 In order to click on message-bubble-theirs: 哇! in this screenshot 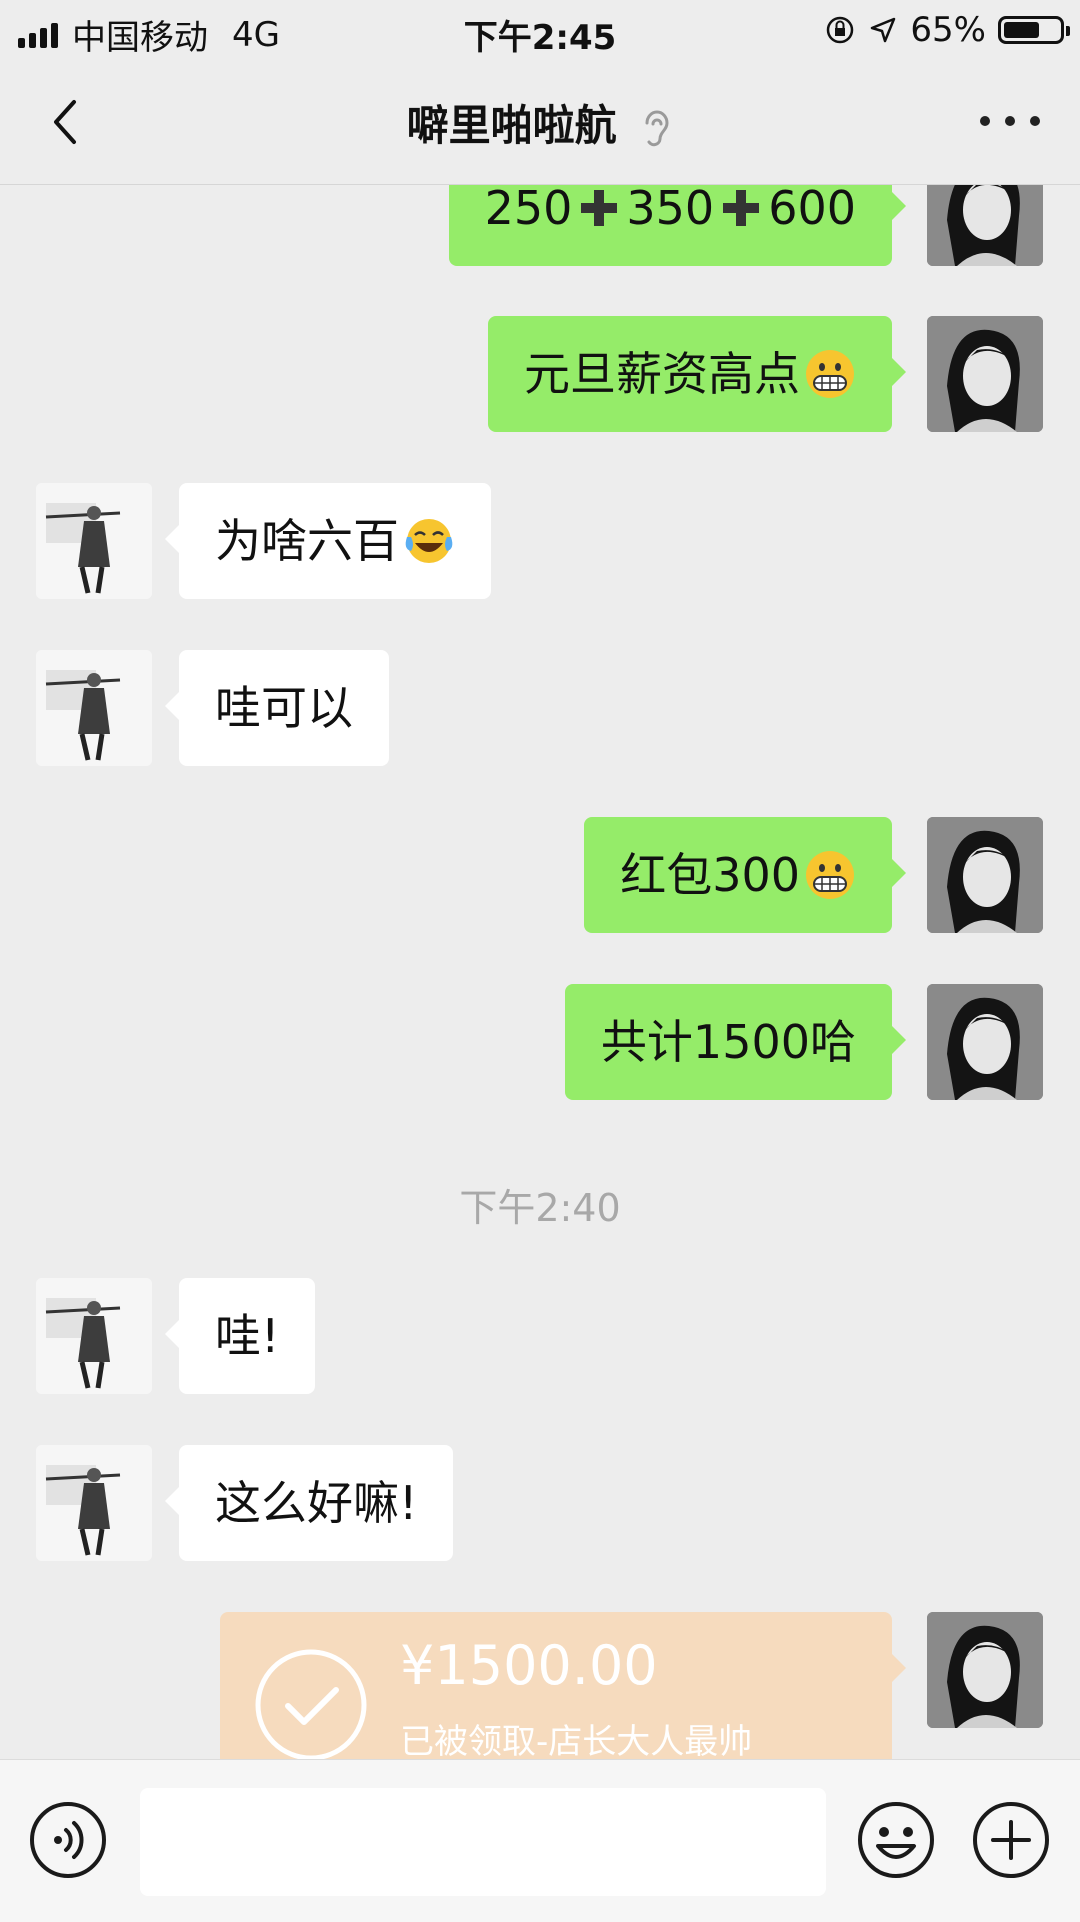, I will do `click(240, 1336)`.